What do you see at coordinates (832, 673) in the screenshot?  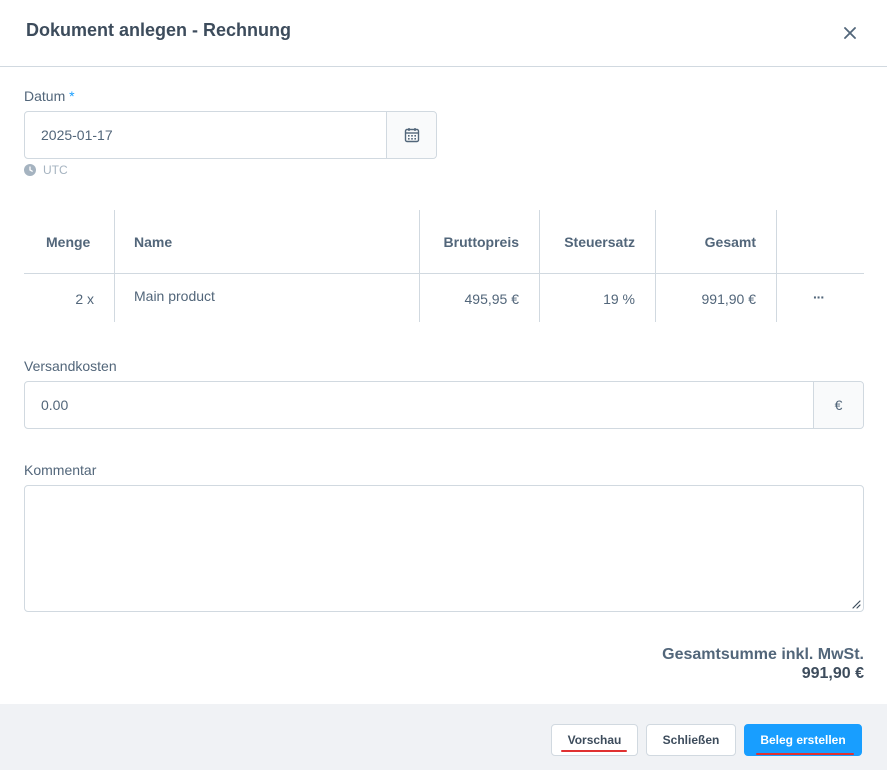 I see `total-value: 991,90 €` at bounding box center [832, 673].